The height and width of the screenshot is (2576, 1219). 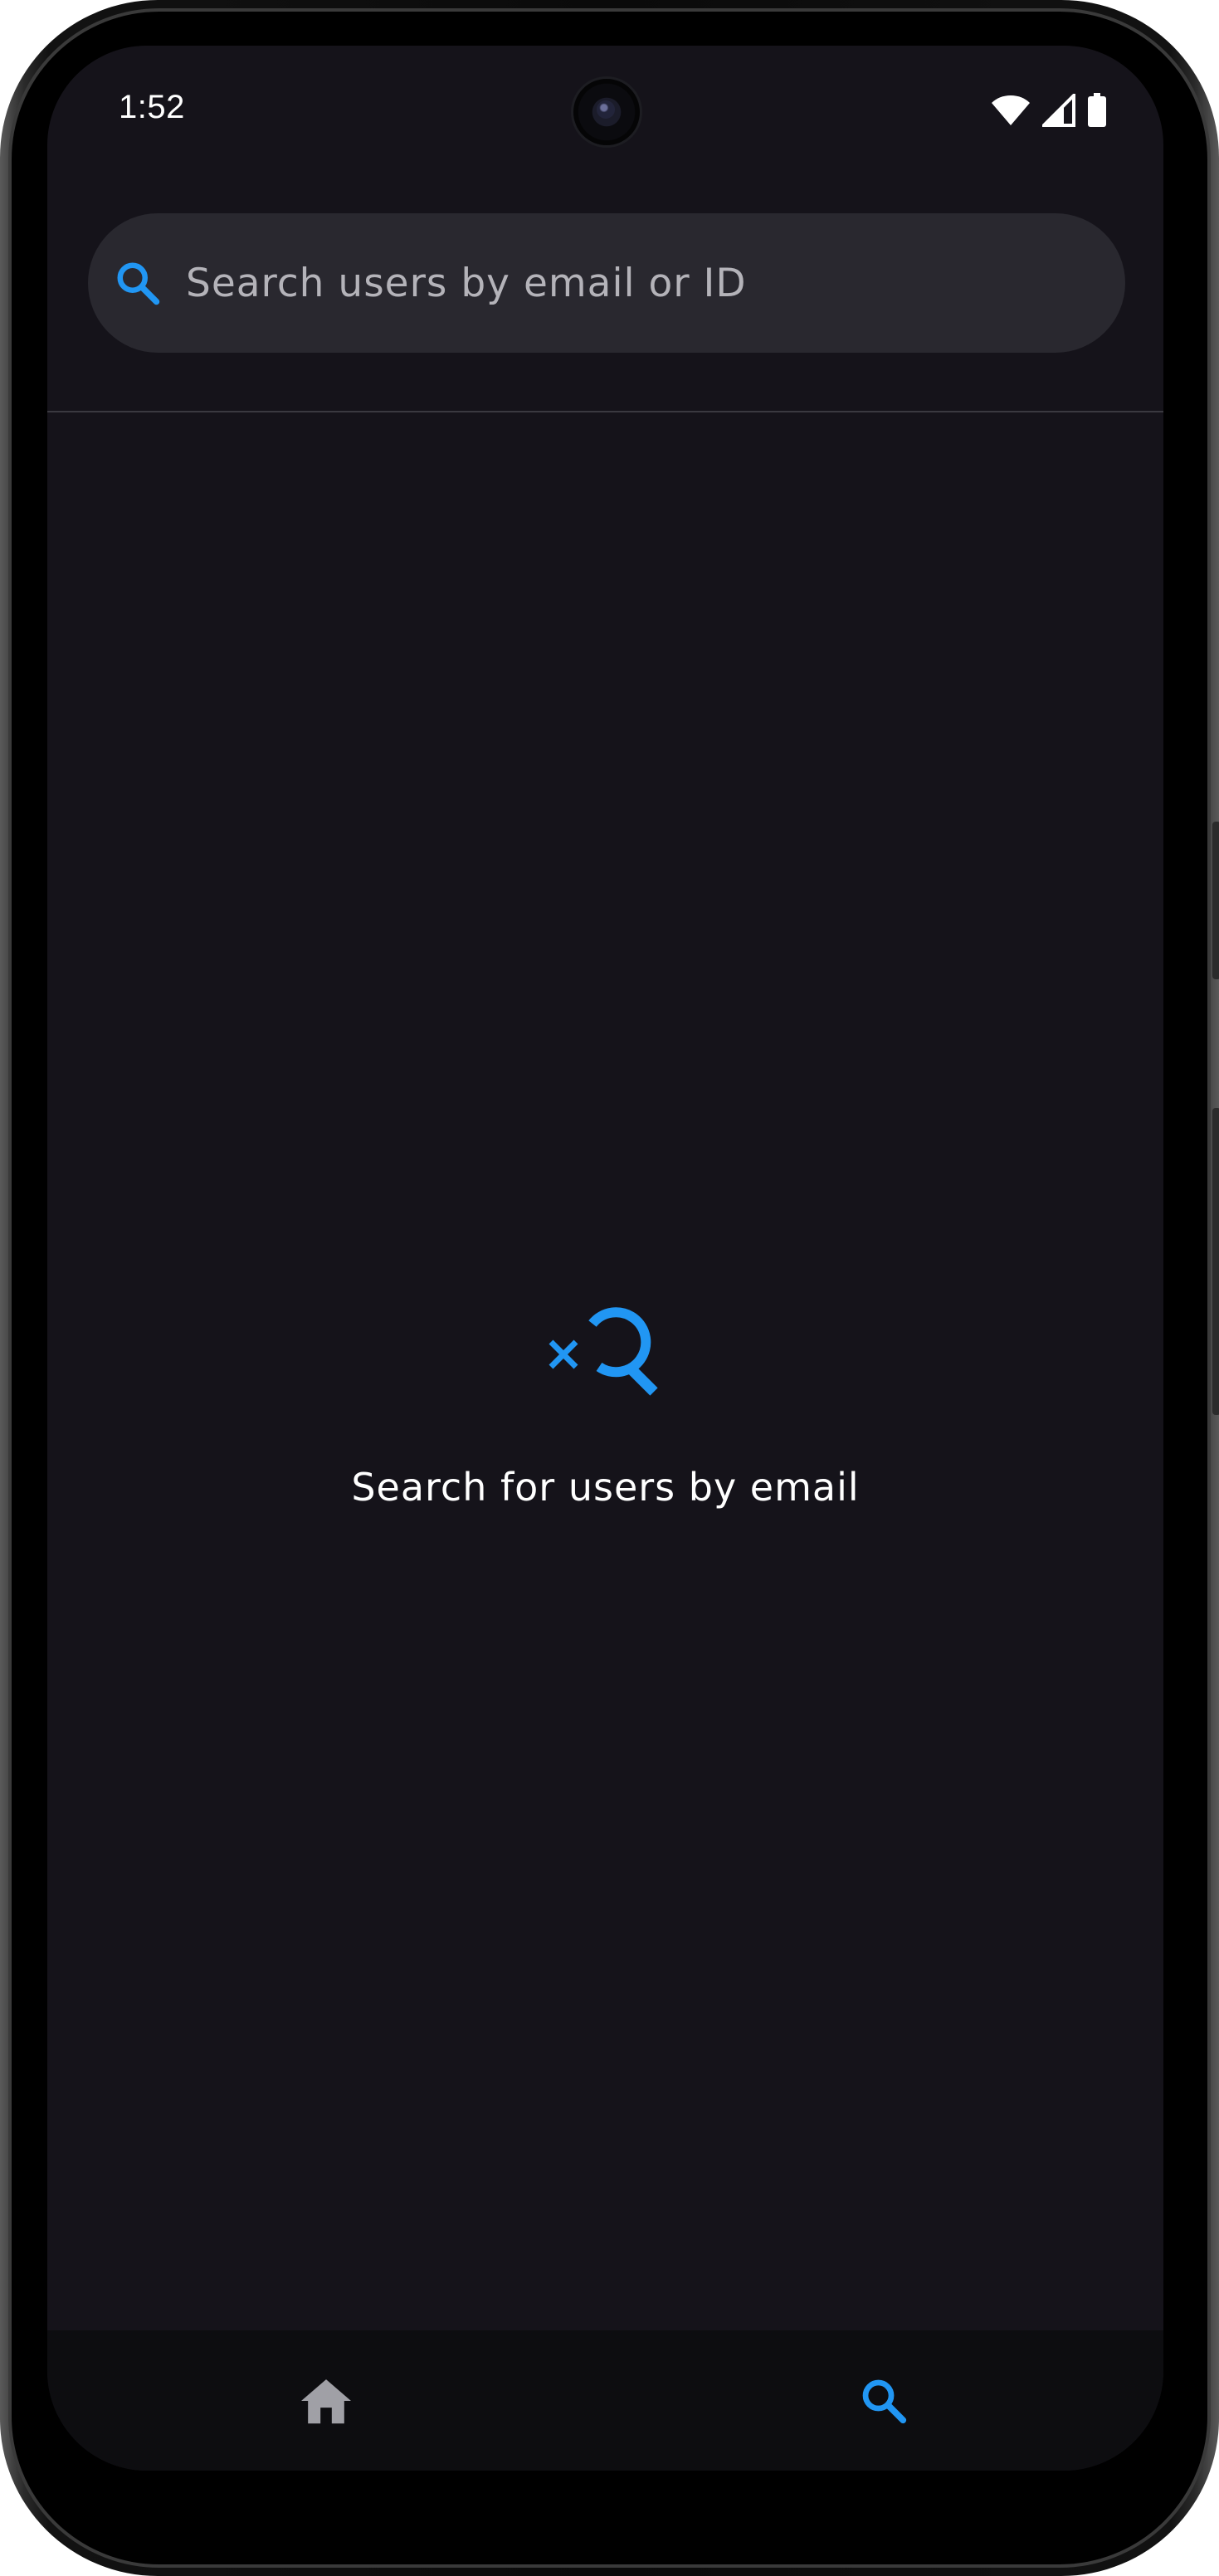 I want to click on power-button, so click(x=1216, y=1261).